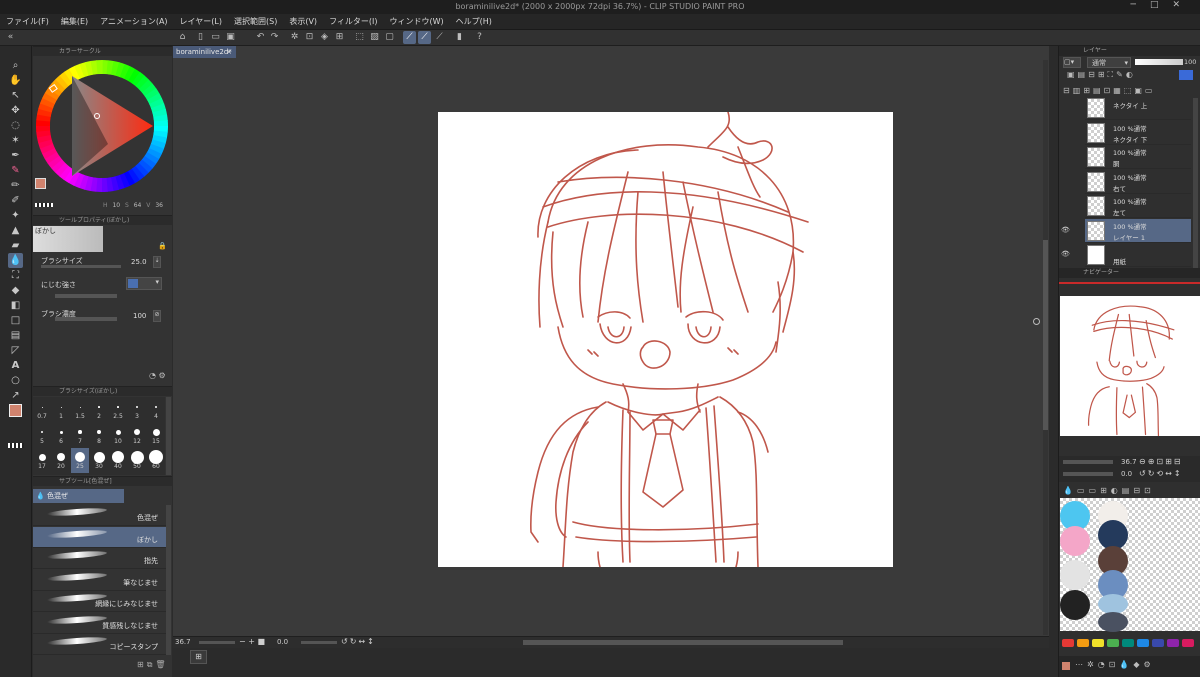 The image size is (1200, 677). I want to click on brush-size-cell: 40, so click(118, 460).